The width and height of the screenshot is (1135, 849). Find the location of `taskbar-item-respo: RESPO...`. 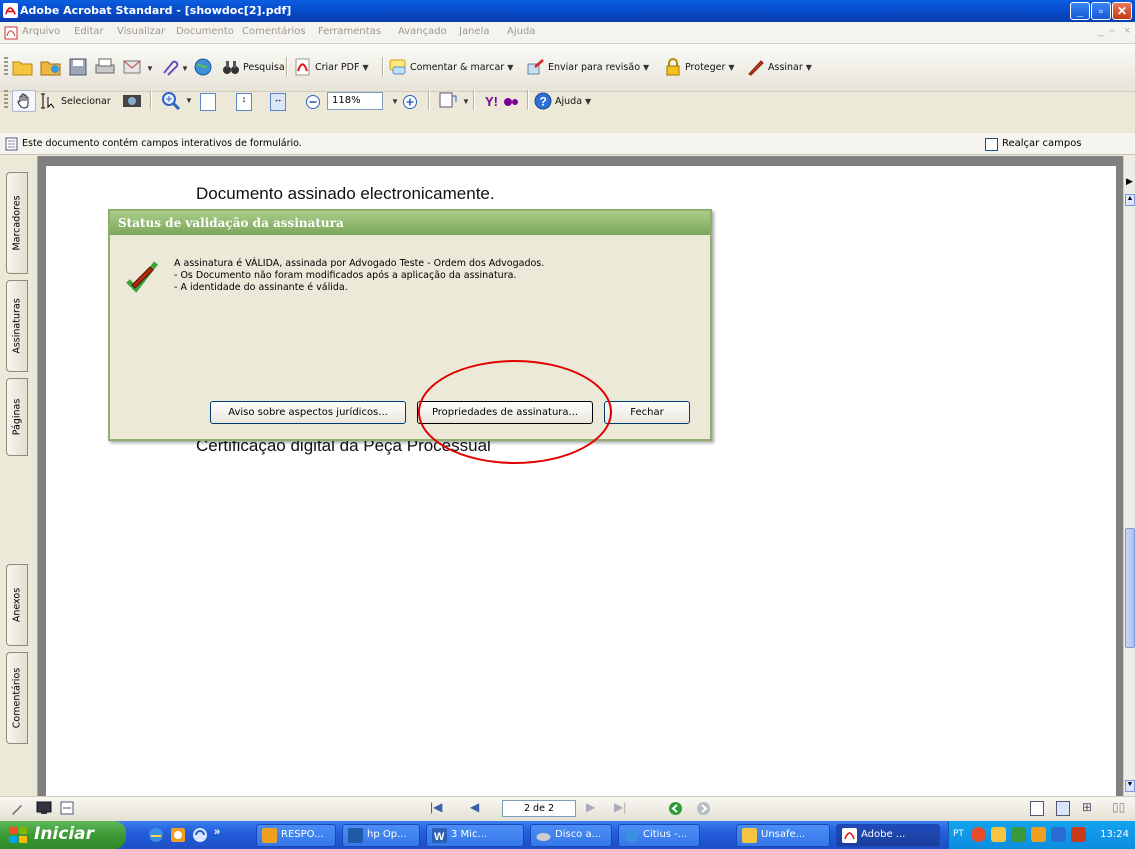

taskbar-item-respo: RESPO... is located at coordinates (296, 835).